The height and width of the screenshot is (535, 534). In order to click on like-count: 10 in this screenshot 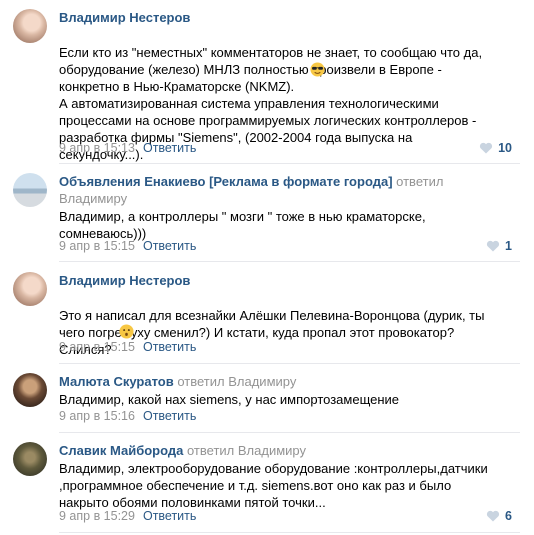, I will do `click(505, 148)`.